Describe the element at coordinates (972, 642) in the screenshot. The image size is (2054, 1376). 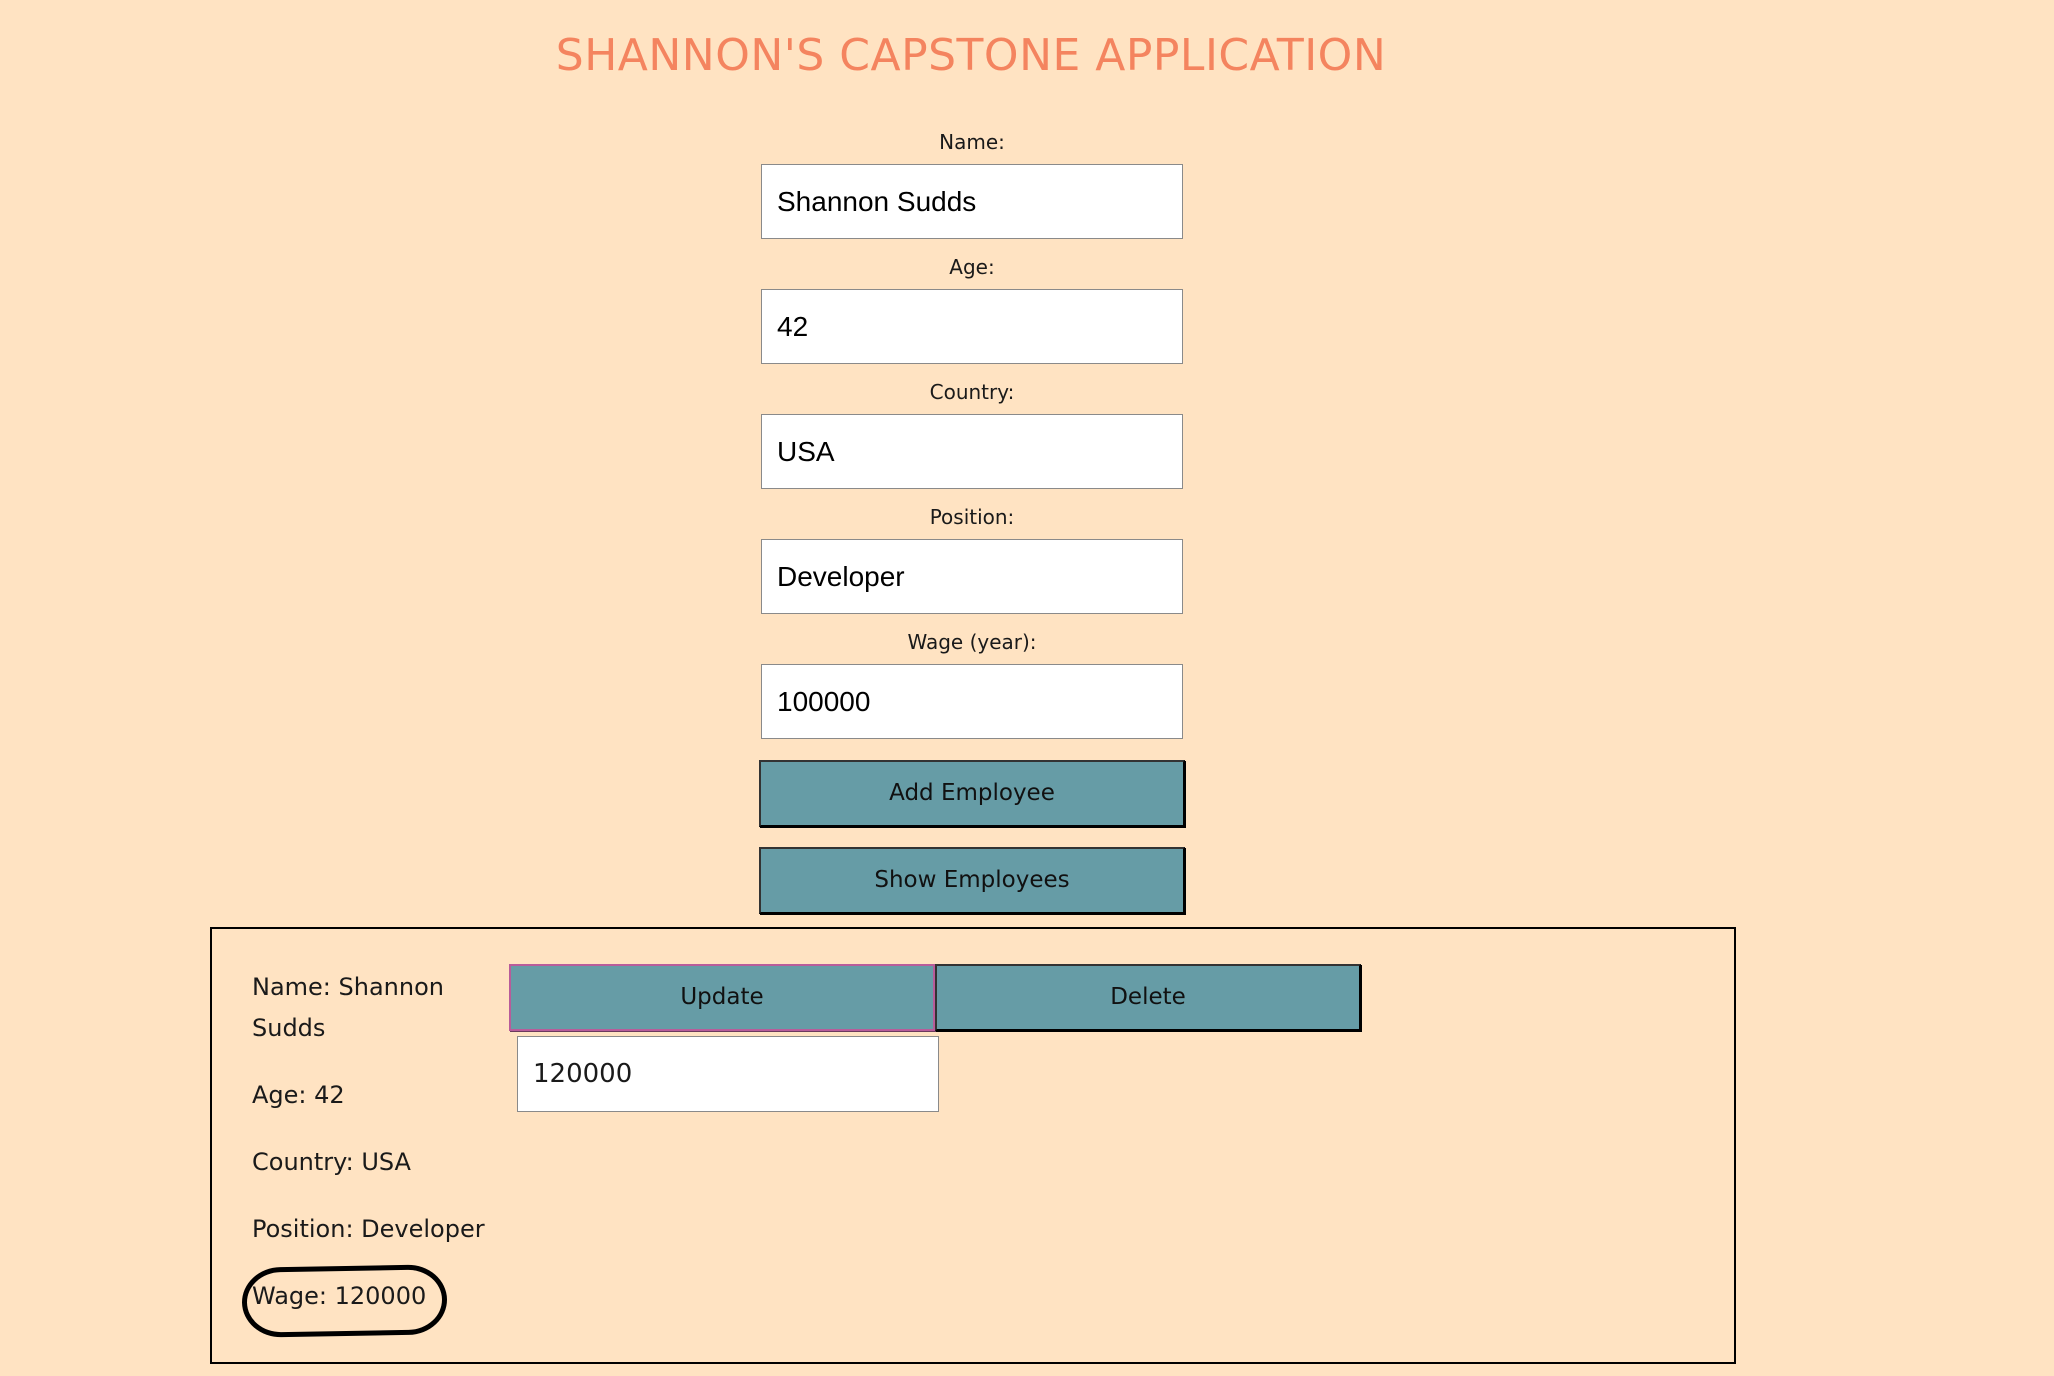
I see `wage-label: Wage (year):` at that location.